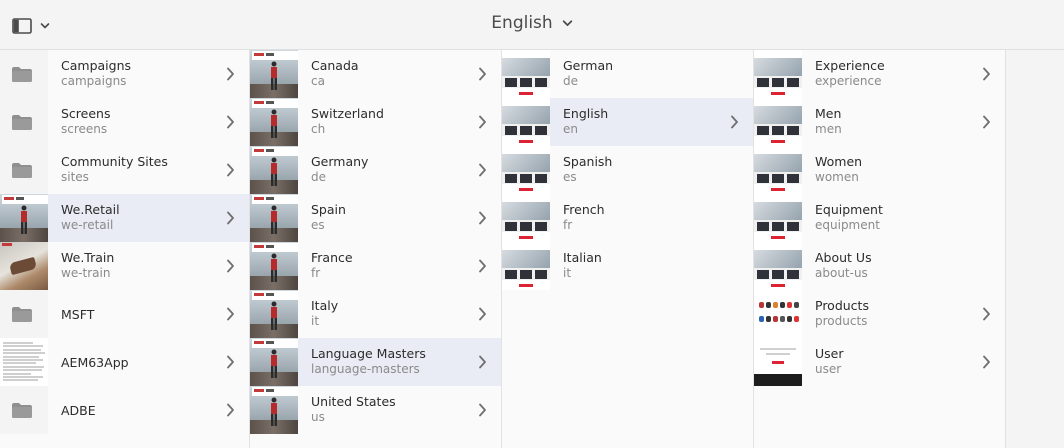  I want to click on column-item: German de, so click(627, 74).